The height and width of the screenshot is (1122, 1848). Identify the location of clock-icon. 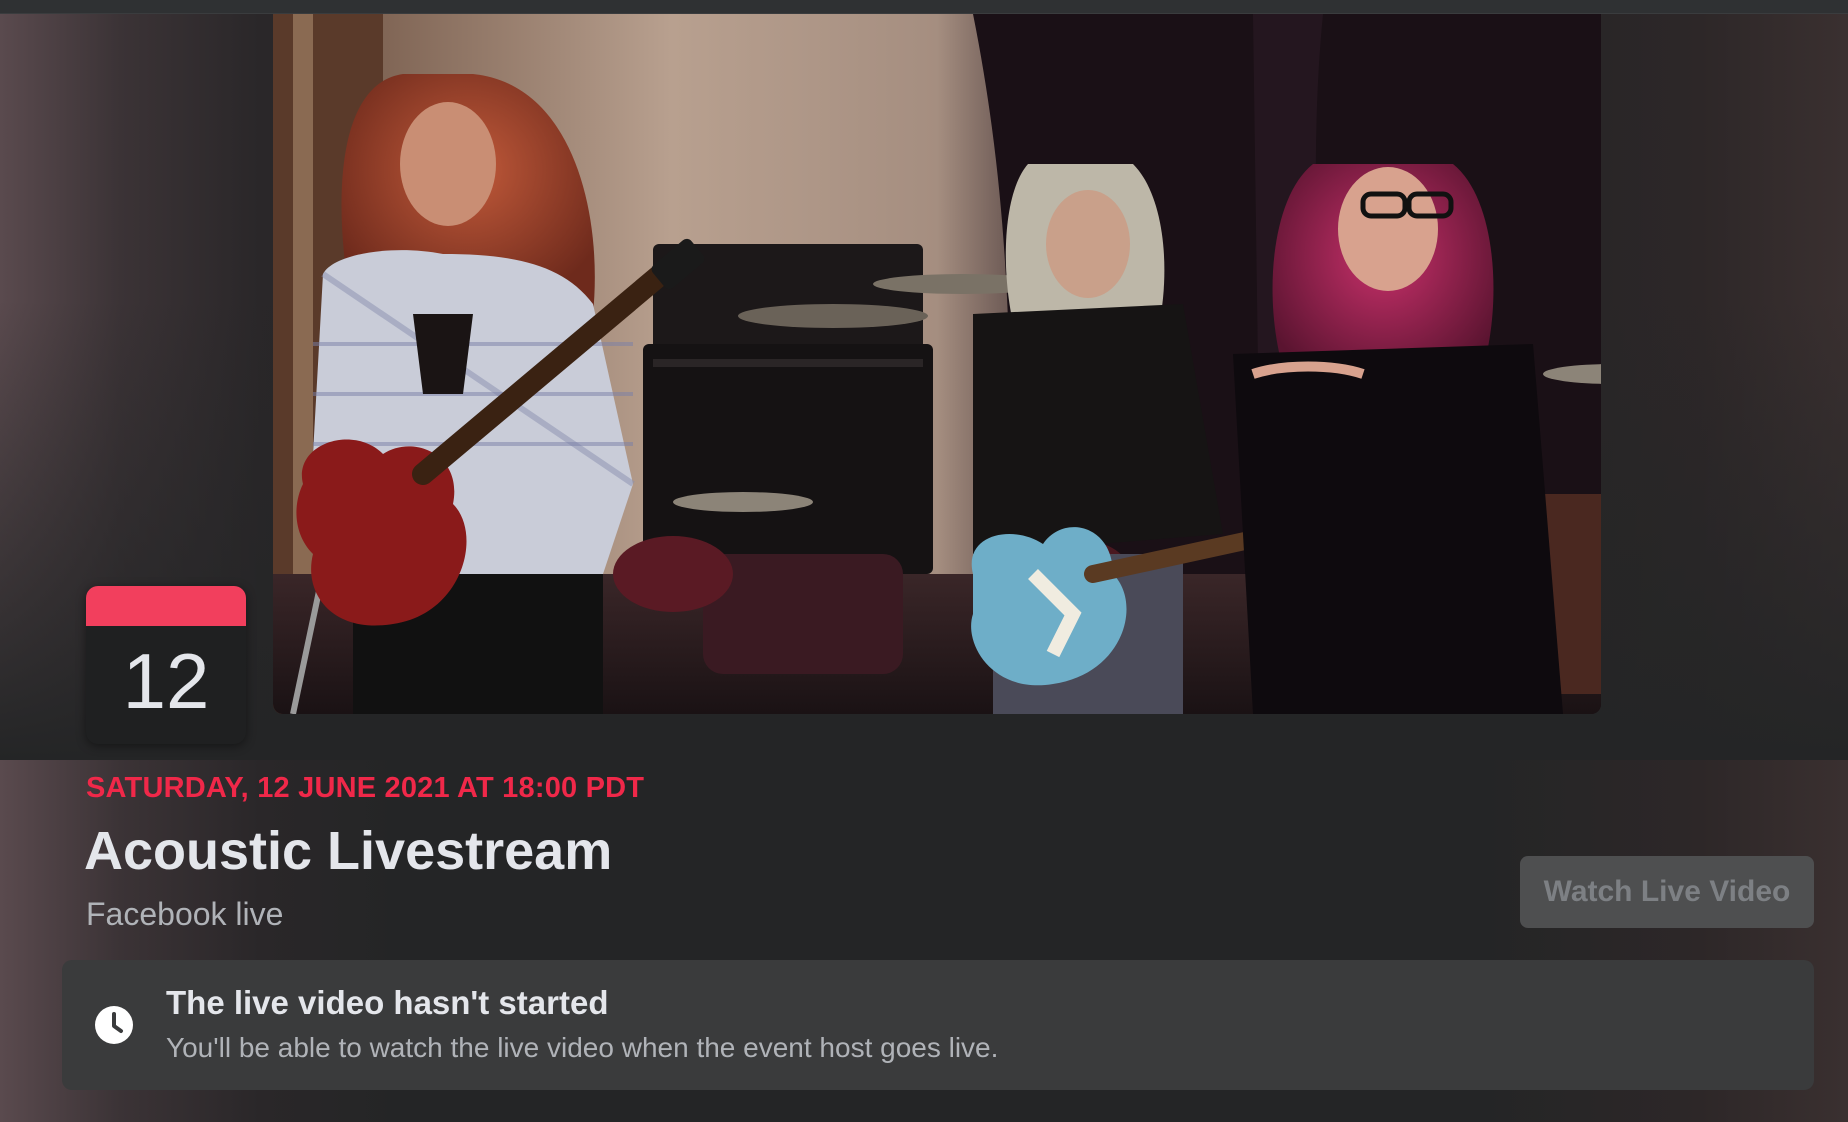
(114, 1025).